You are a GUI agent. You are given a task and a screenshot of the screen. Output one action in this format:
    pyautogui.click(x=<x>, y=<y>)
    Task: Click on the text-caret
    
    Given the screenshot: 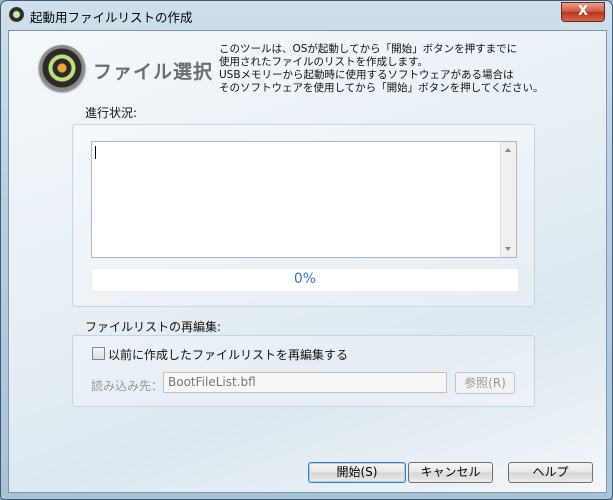 What is the action you would take?
    pyautogui.click(x=95, y=152)
    